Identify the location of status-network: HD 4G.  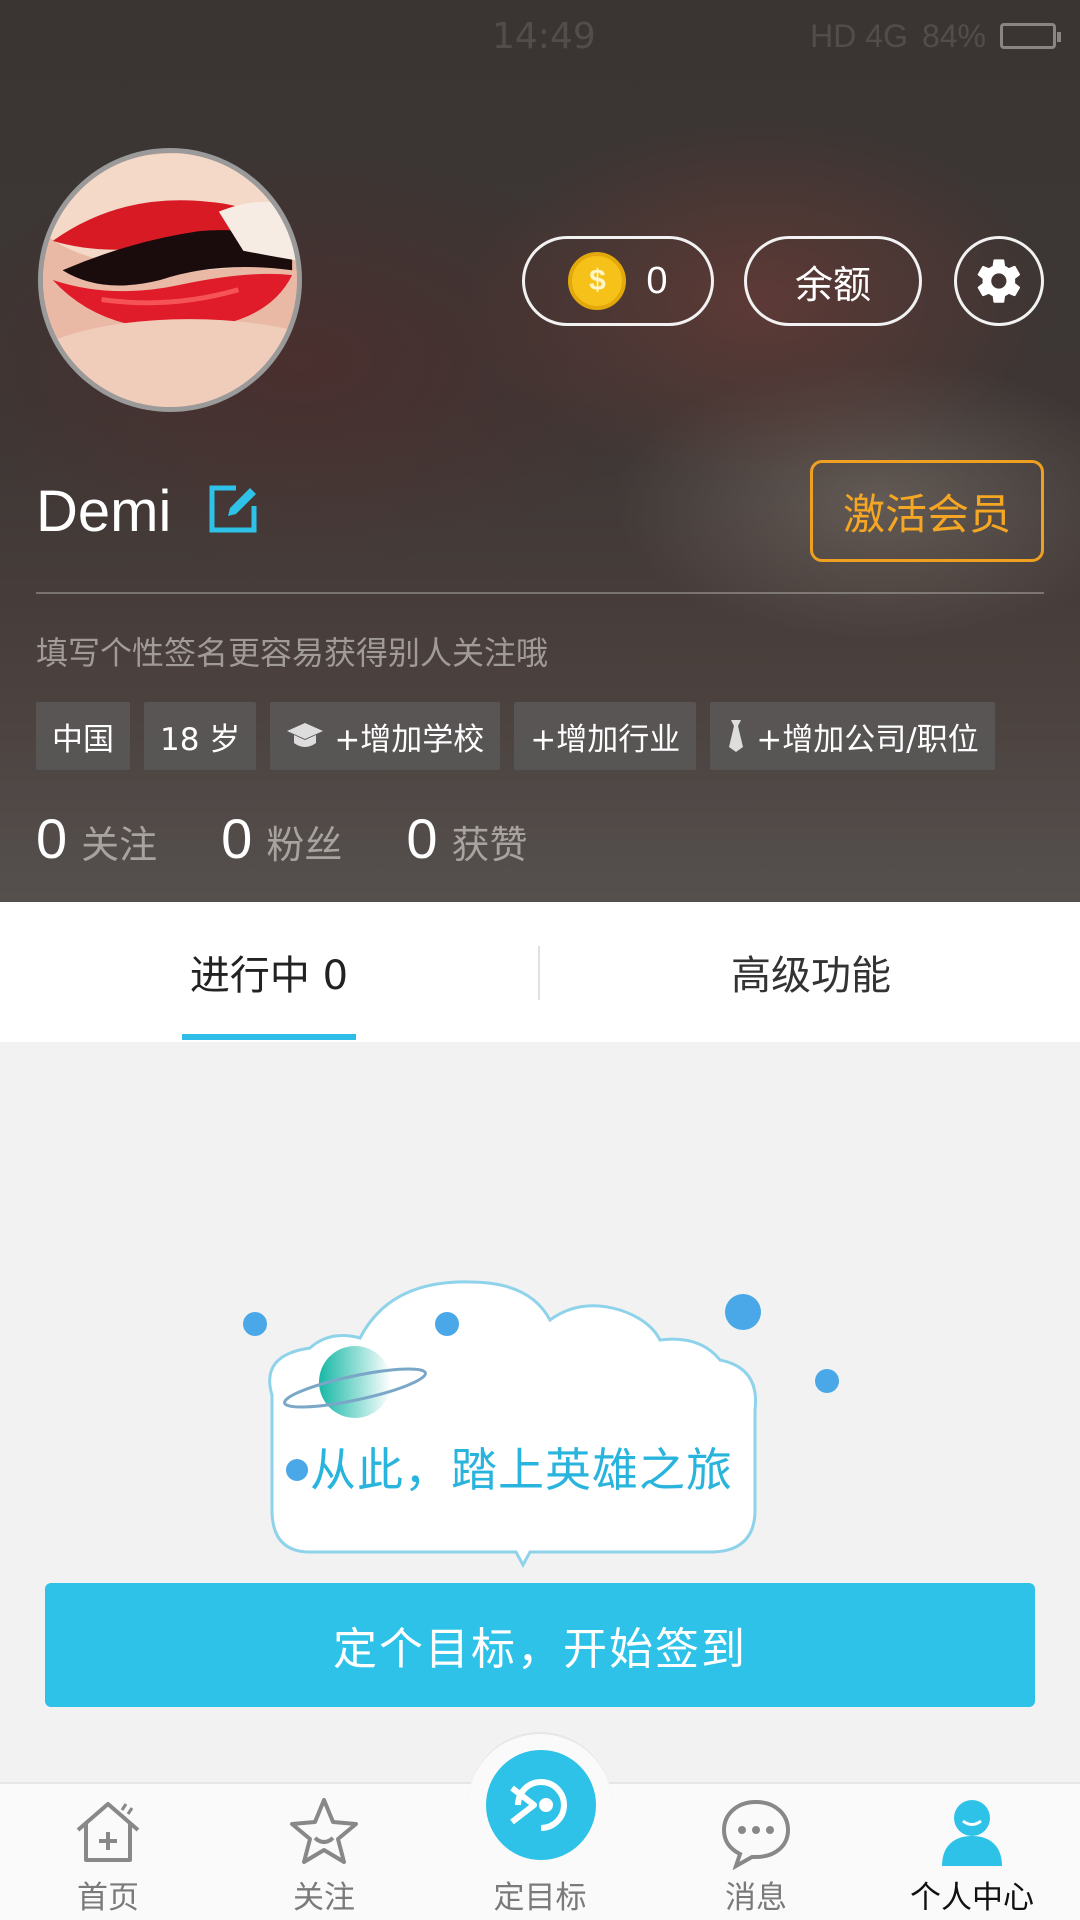
(859, 35).